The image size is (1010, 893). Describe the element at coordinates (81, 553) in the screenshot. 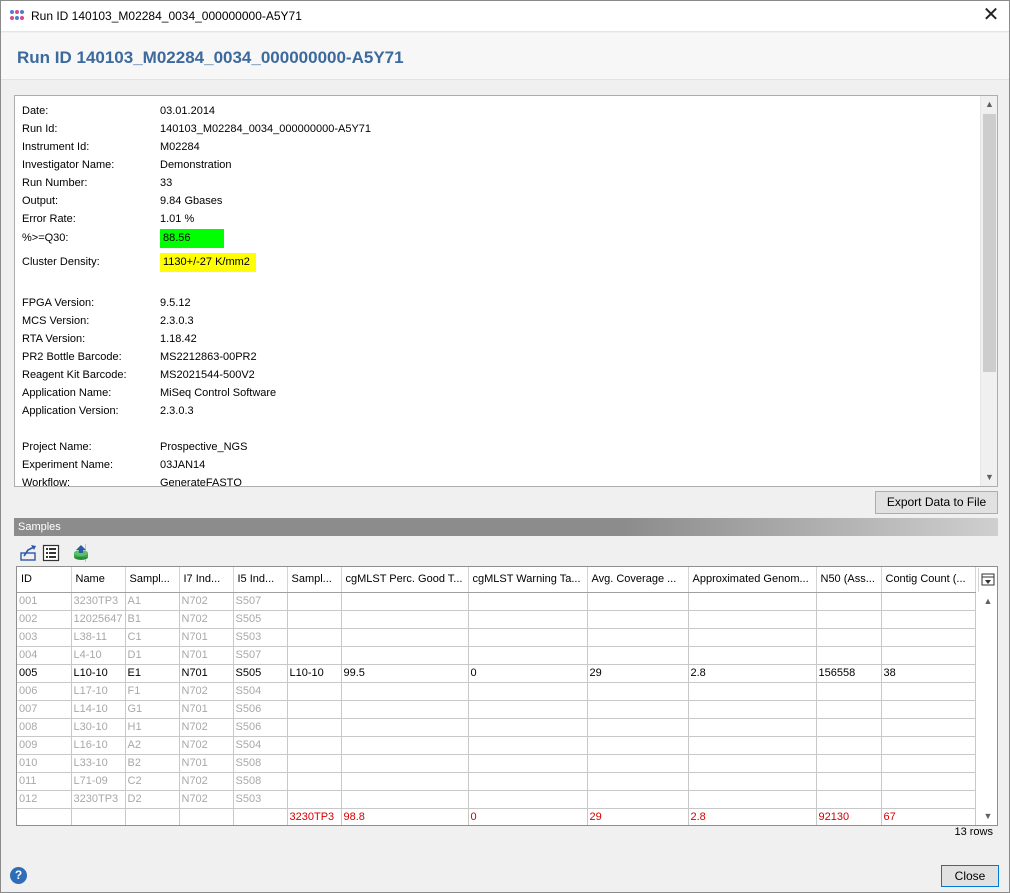

I see `database-upload-icon` at that location.